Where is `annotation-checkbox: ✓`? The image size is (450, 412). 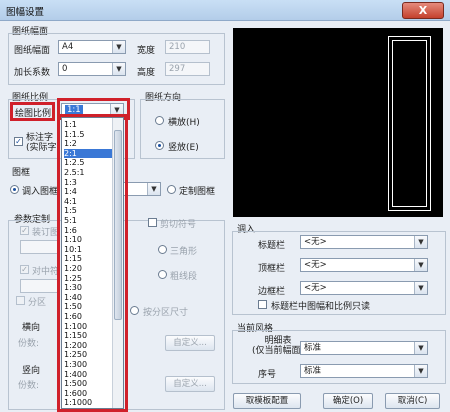 annotation-checkbox: ✓ is located at coordinates (18, 141).